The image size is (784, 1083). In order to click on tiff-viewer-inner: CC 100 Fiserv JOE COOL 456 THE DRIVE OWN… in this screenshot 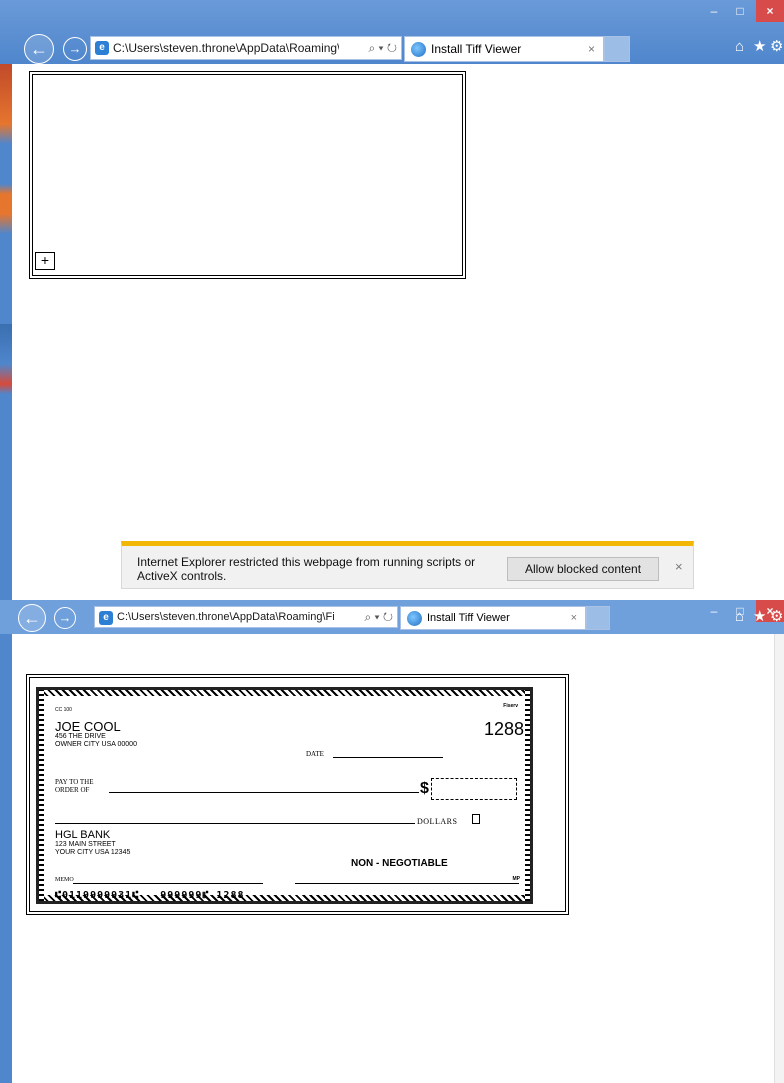, I will do `click(297, 794)`.